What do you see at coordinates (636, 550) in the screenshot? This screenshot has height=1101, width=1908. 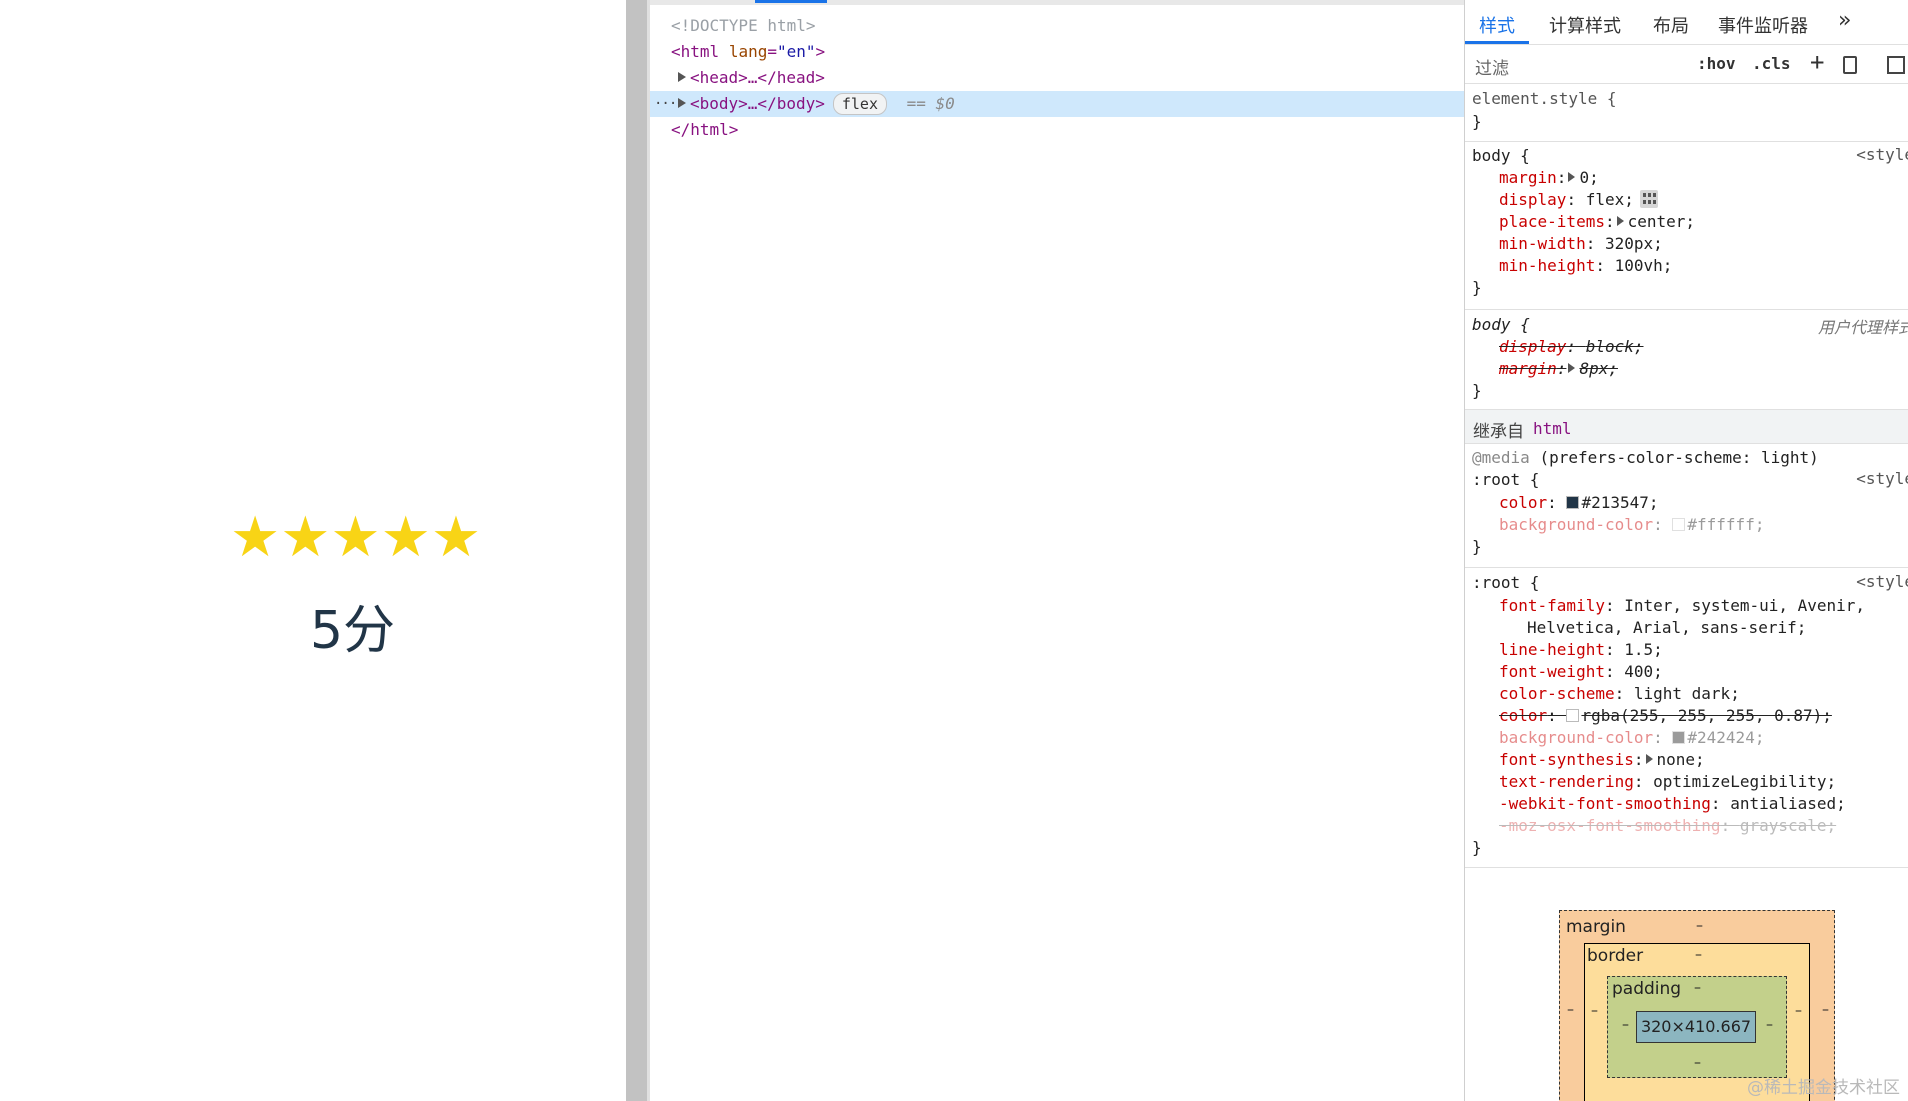 I see `preview-scrollbar` at bounding box center [636, 550].